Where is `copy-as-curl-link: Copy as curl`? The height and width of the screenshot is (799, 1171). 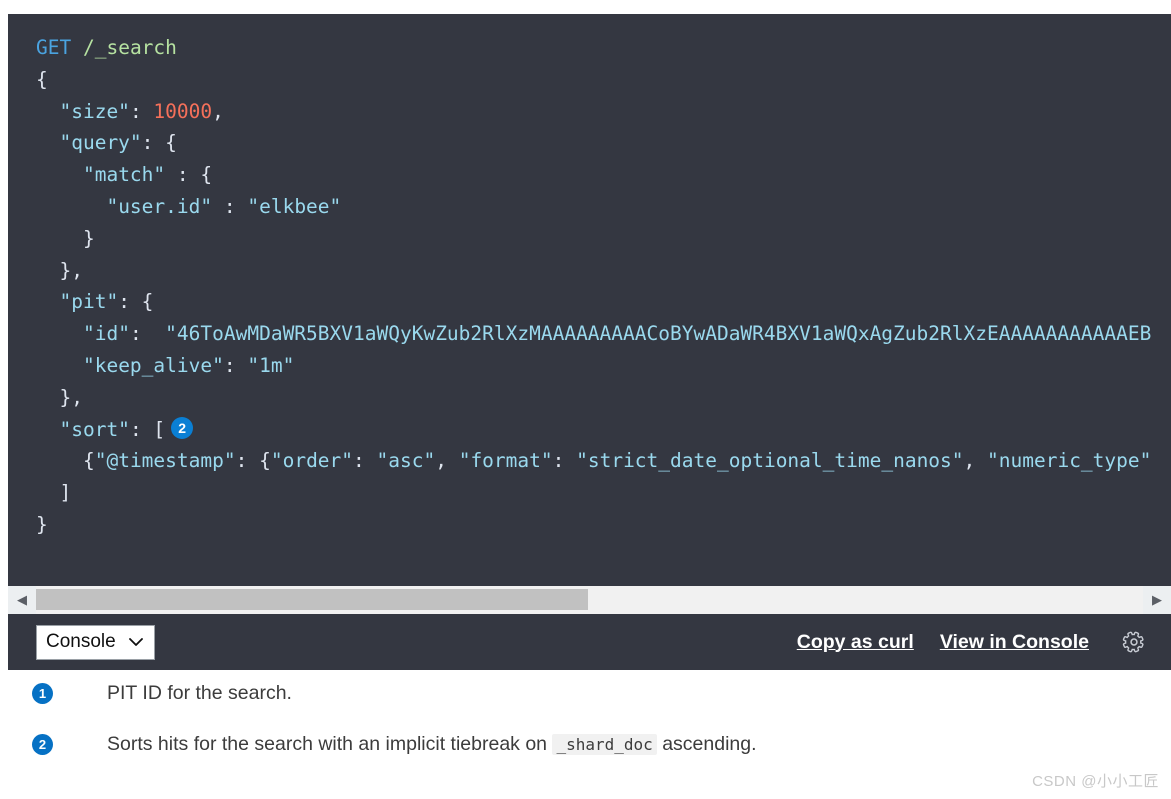 copy-as-curl-link: Copy as curl is located at coordinates (855, 642).